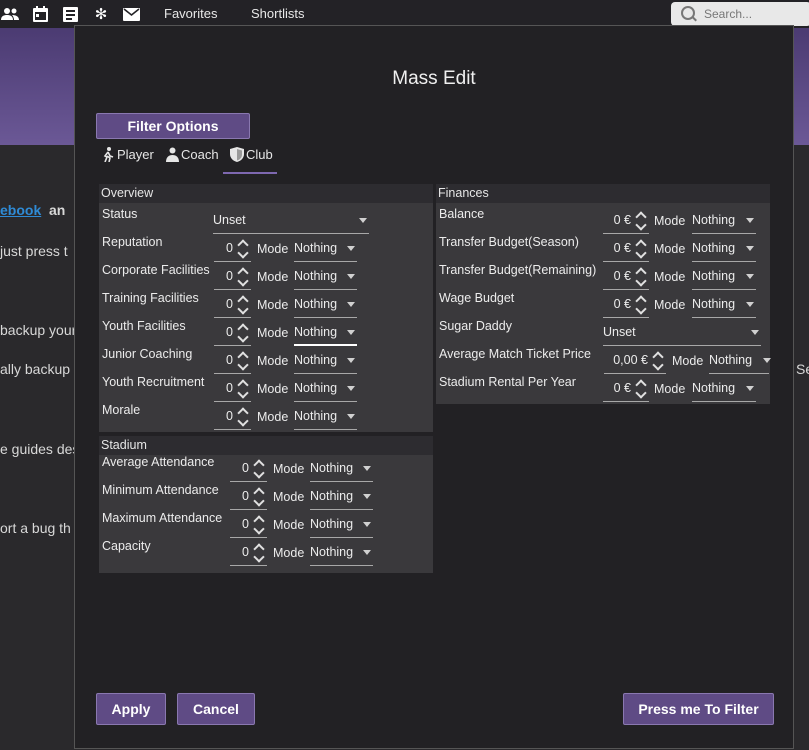 This screenshot has width=809, height=750. I want to click on youth-facilities-label: Youth Facilities, so click(144, 326).